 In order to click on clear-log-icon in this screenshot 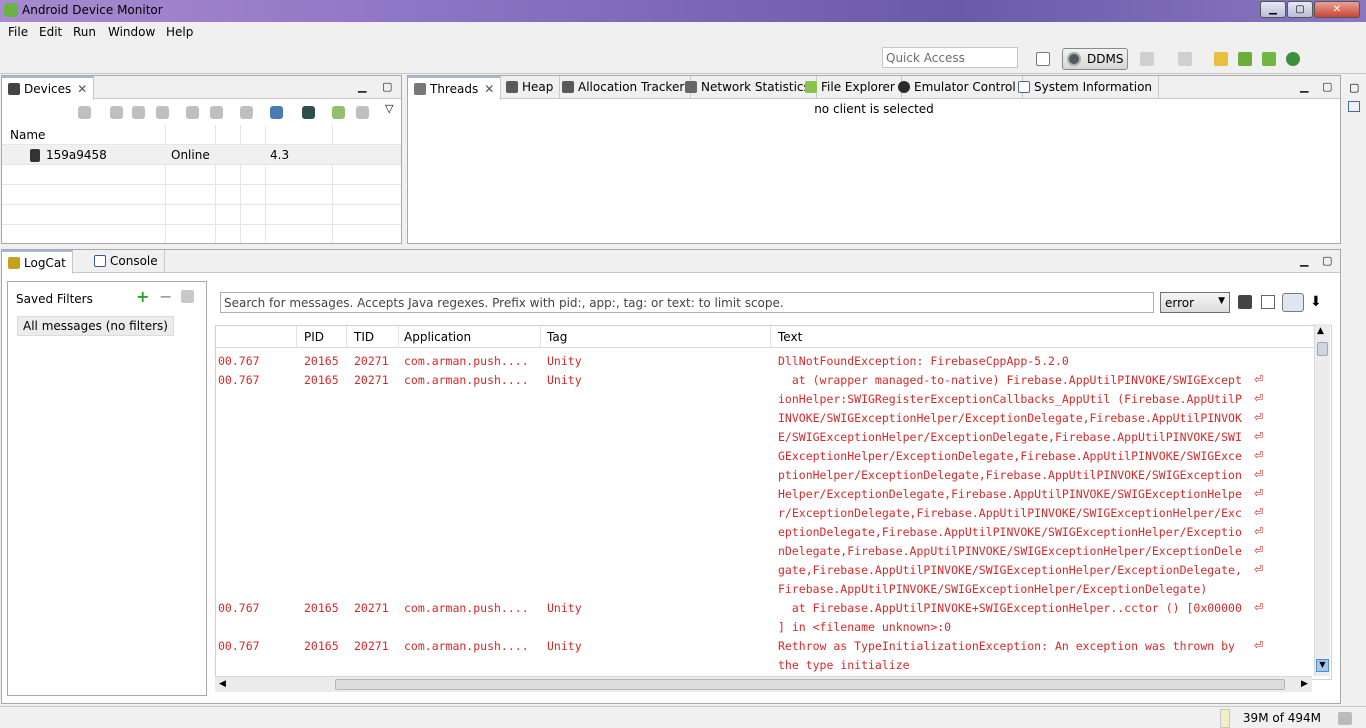, I will do `click(1268, 302)`.